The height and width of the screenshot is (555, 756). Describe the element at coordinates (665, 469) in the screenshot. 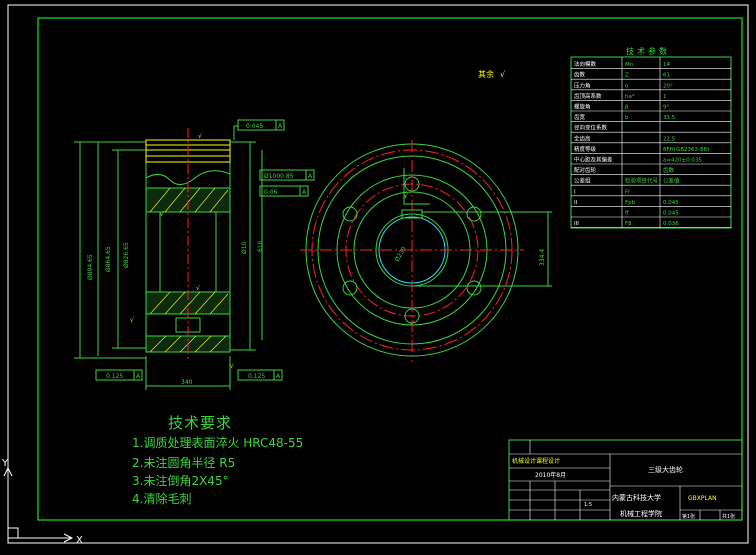

I see `part-name: 三级大齿轮` at that location.